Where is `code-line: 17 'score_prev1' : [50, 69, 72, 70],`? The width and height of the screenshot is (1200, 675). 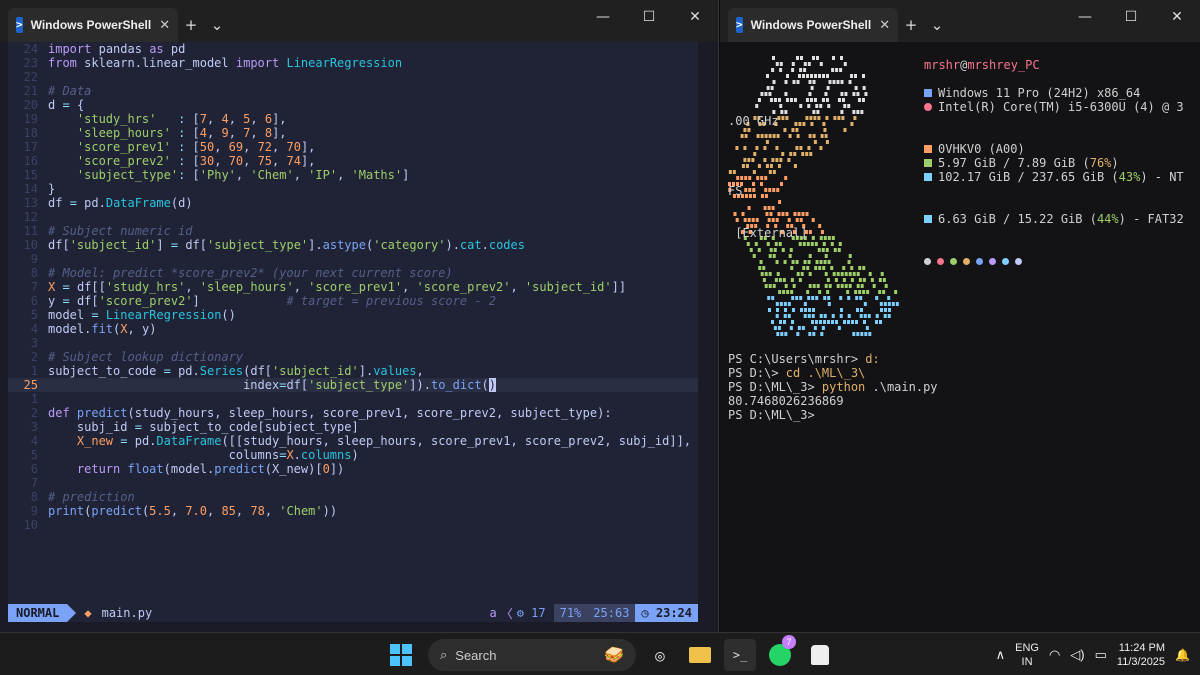 code-line: 17 'score_prev1' : [50, 69, 72, 70], is located at coordinates (353, 147).